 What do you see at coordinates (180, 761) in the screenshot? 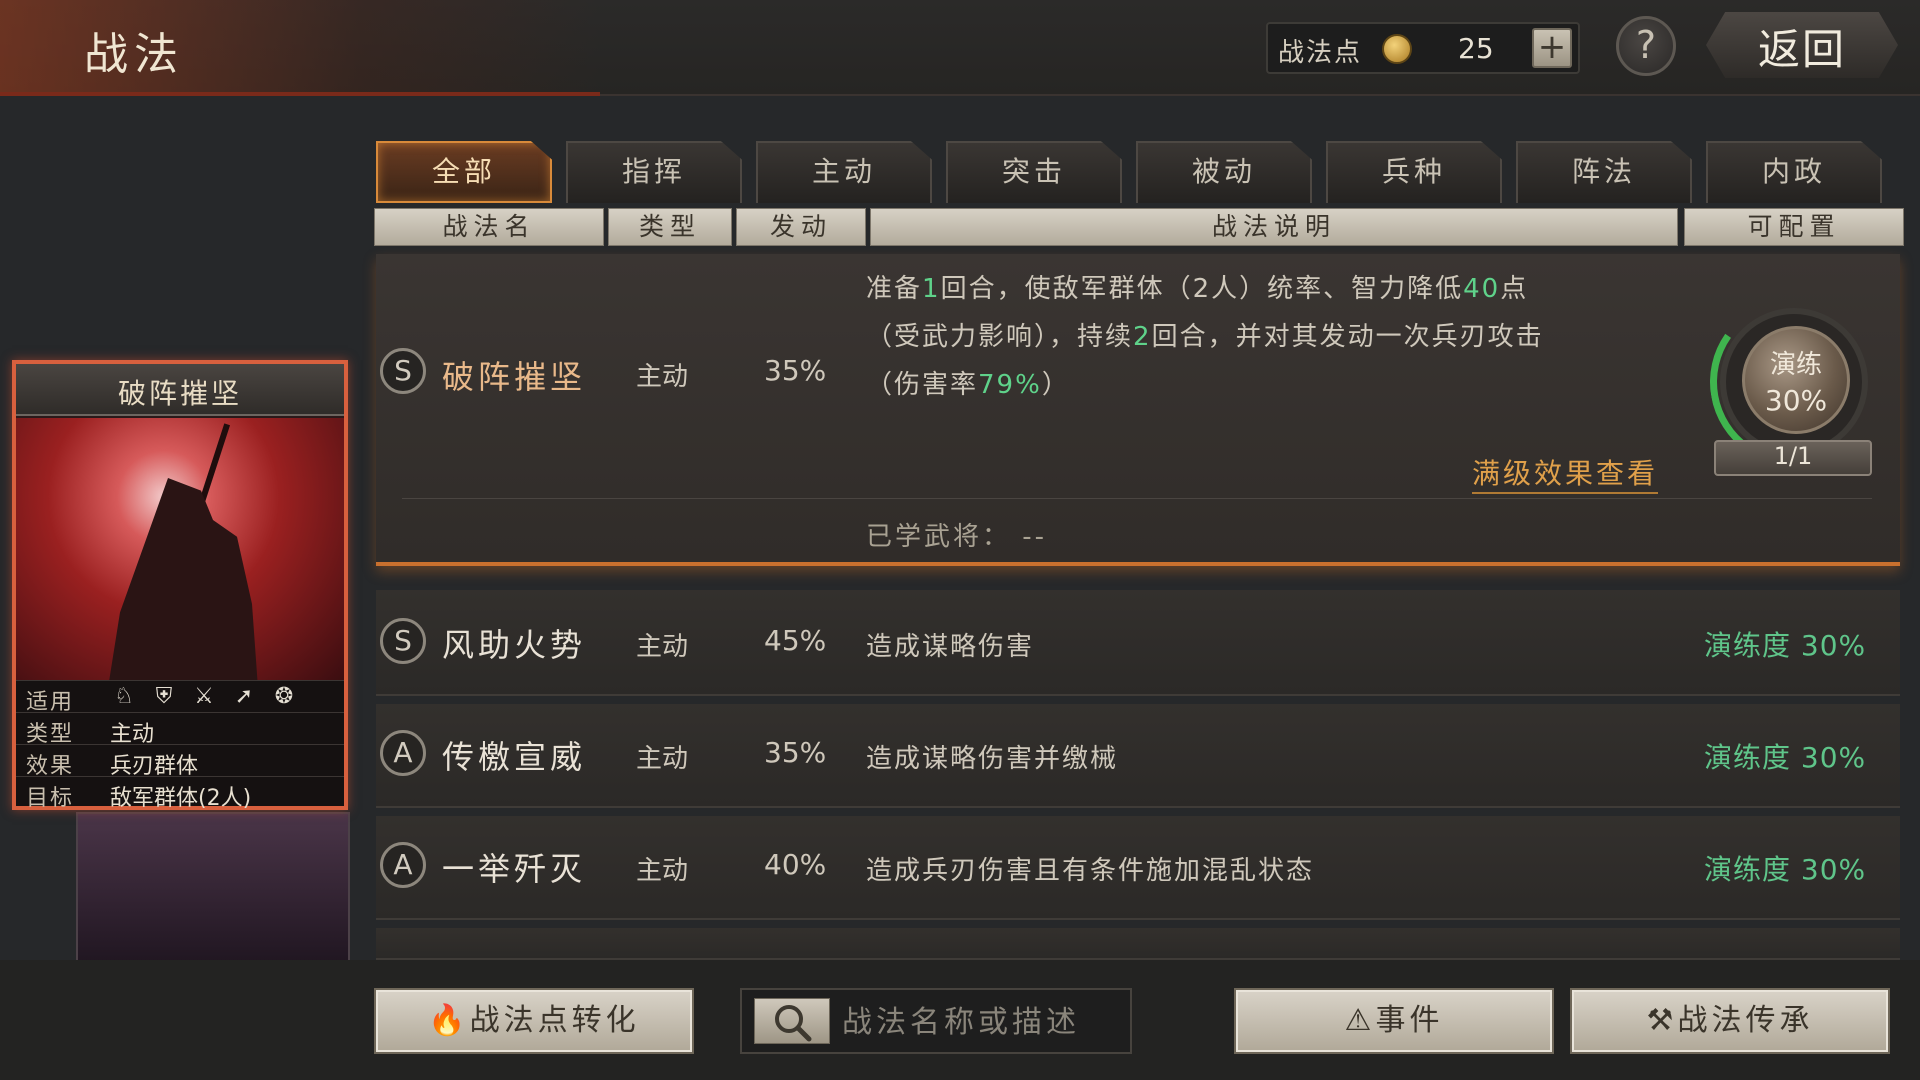
I see `card-row-effect: 效果 兵刃群体` at bounding box center [180, 761].